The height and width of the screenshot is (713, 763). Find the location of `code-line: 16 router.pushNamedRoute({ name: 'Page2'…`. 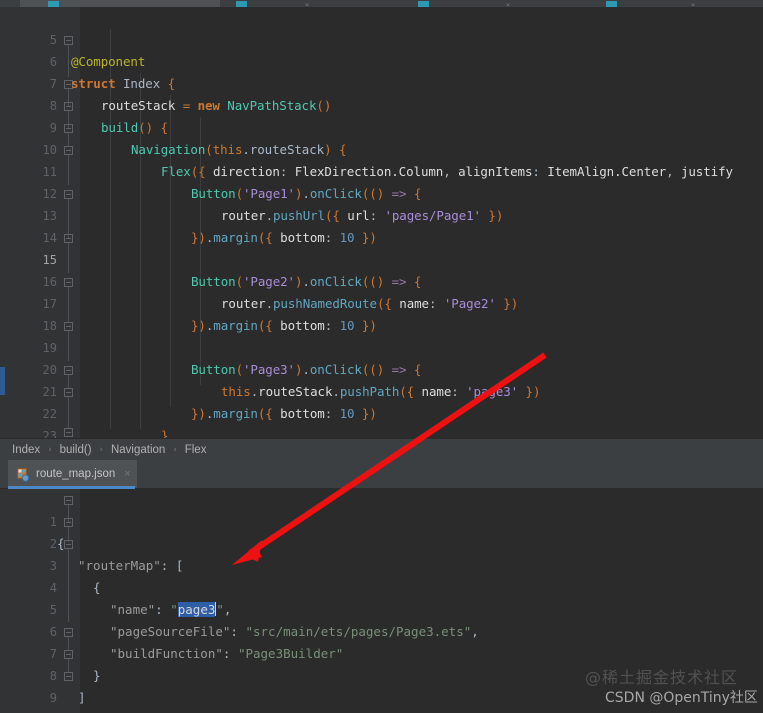

code-line: 16 router.pushNamedRoute({ name: 'Page2'… is located at coordinates (381, 280).